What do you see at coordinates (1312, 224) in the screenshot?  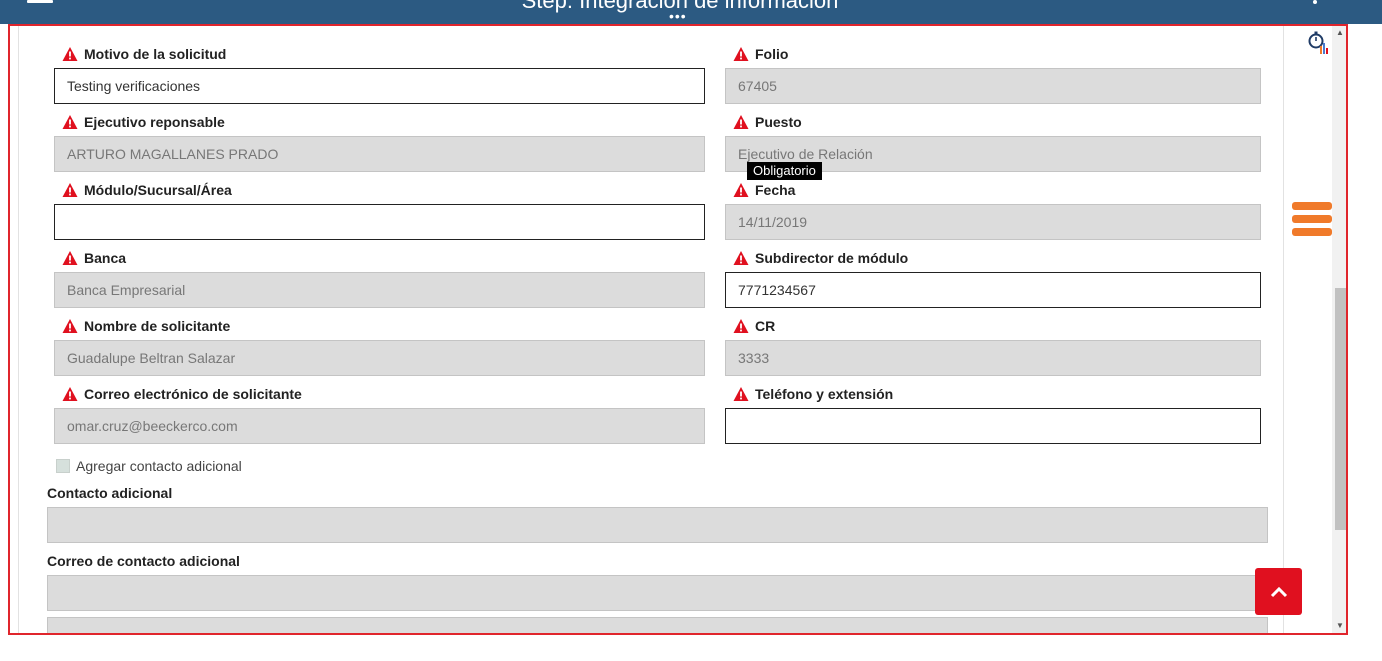 I see `side-menu-hamburger-icon` at bounding box center [1312, 224].